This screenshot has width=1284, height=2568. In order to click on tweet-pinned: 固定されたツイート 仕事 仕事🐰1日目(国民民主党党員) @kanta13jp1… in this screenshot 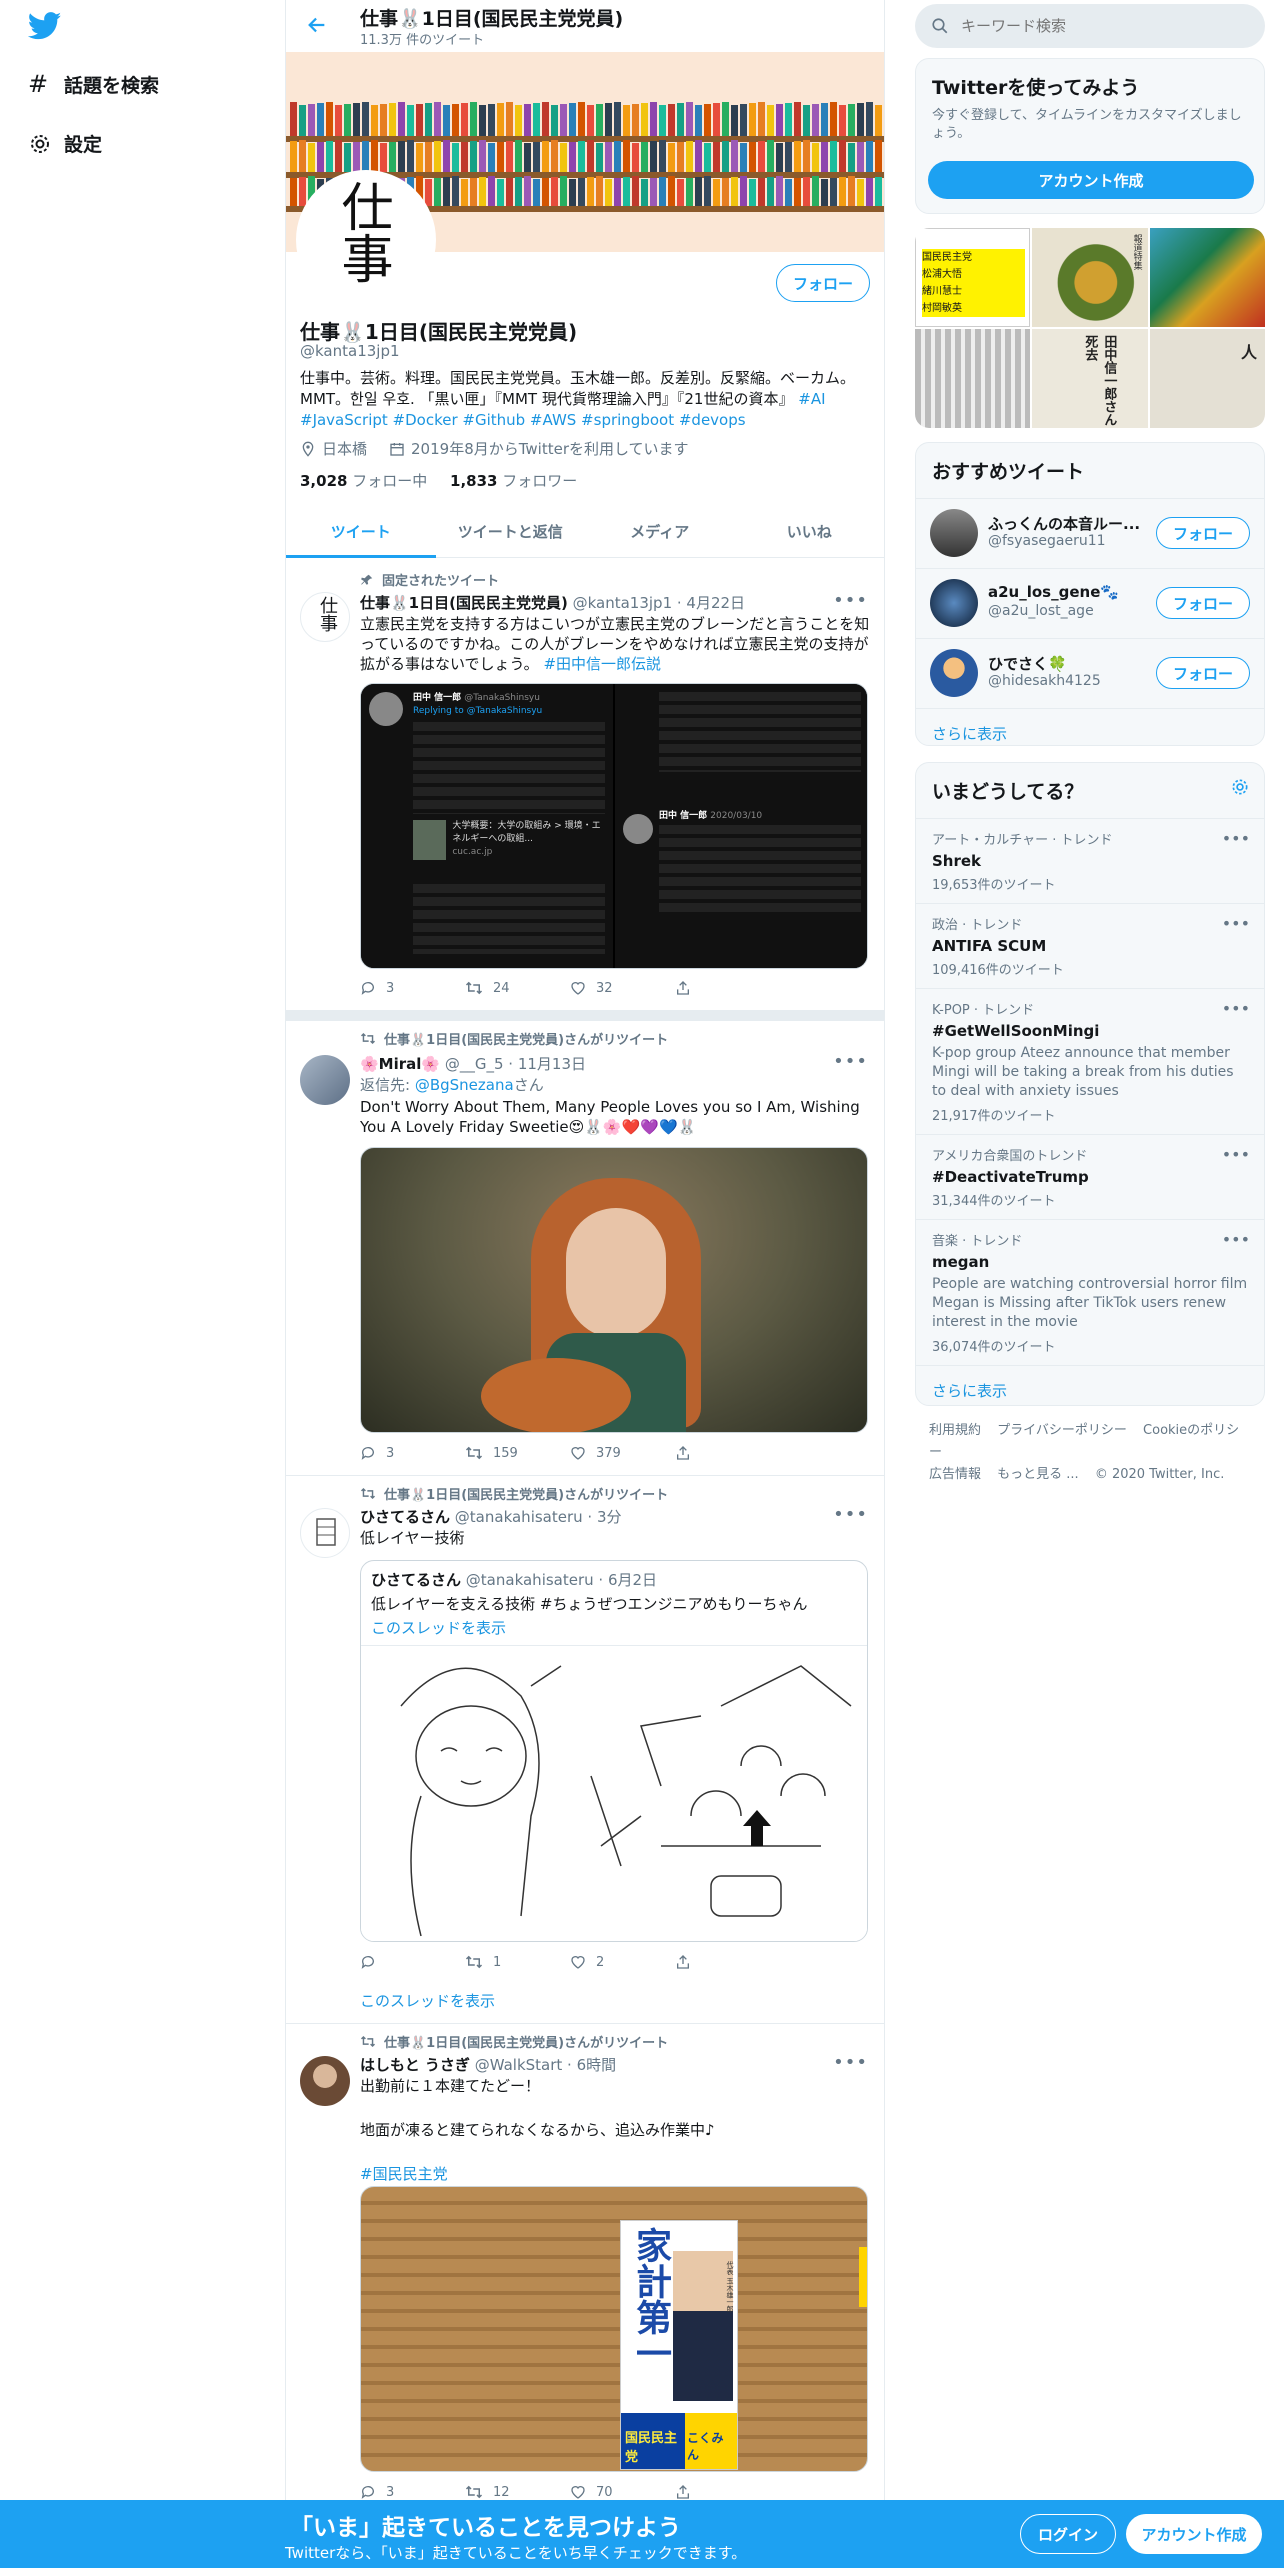, I will do `click(585, 784)`.